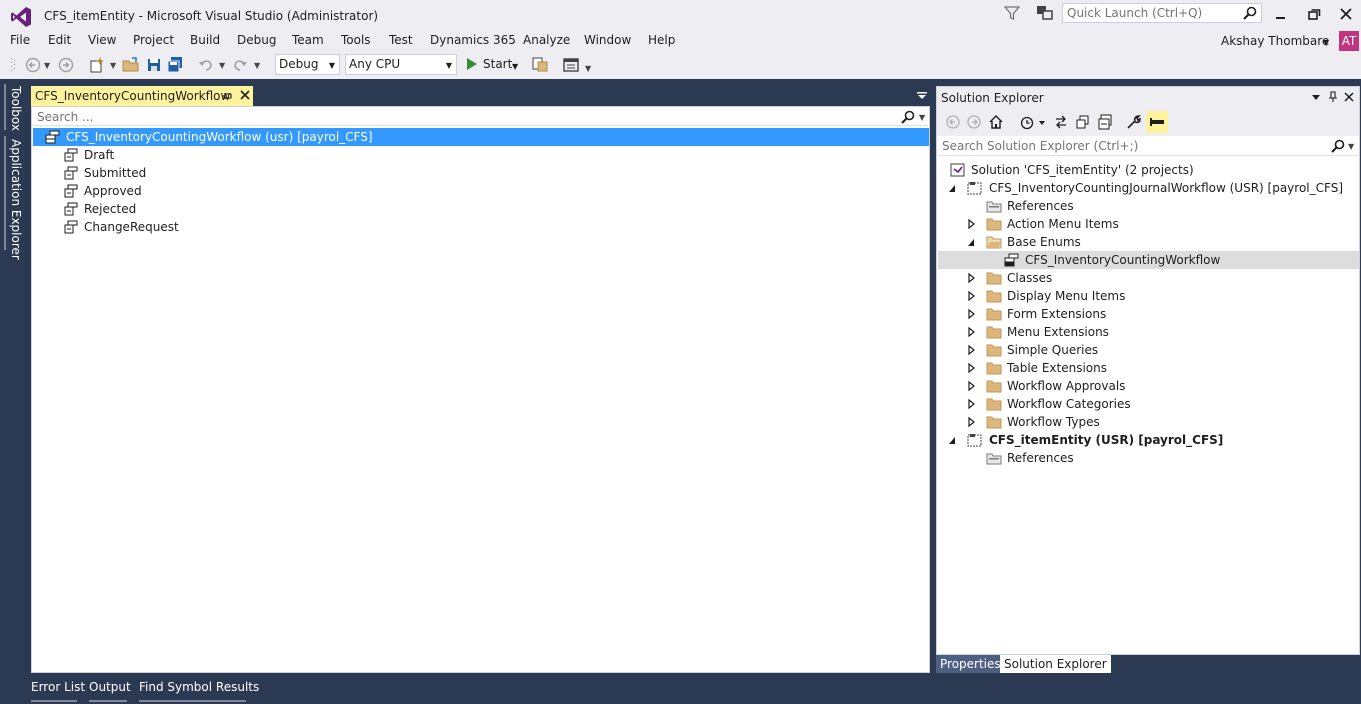 Image resolution: width=1361 pixels, height=704 pixels. Describe the element at coordinates (199, 687) in the screenshot. I see `tab-find-symbol-results: Find Symbol Results` at that location.